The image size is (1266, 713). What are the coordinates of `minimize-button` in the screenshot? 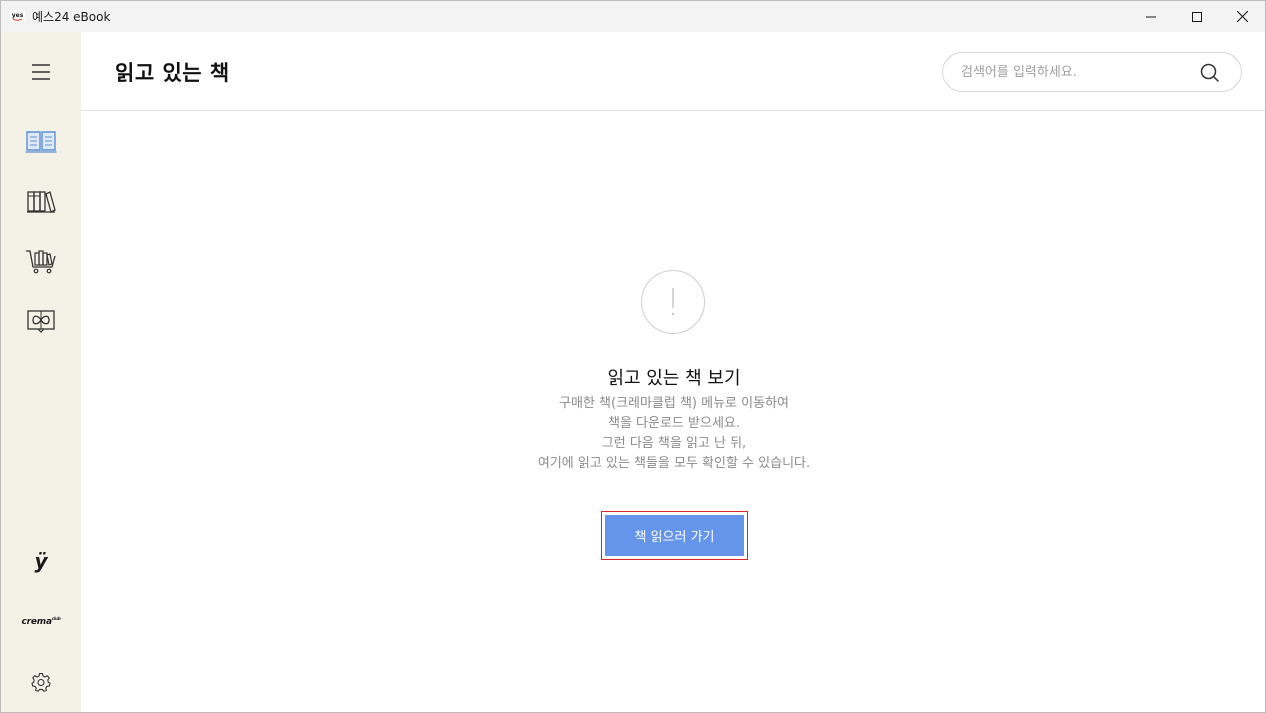 It's located at (1151, 16).